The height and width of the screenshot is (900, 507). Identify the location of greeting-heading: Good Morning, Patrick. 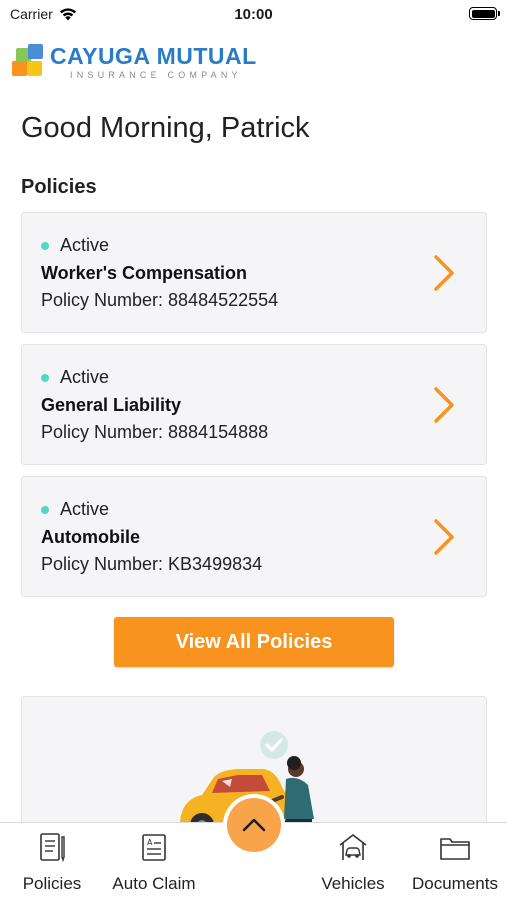
(165, 128).